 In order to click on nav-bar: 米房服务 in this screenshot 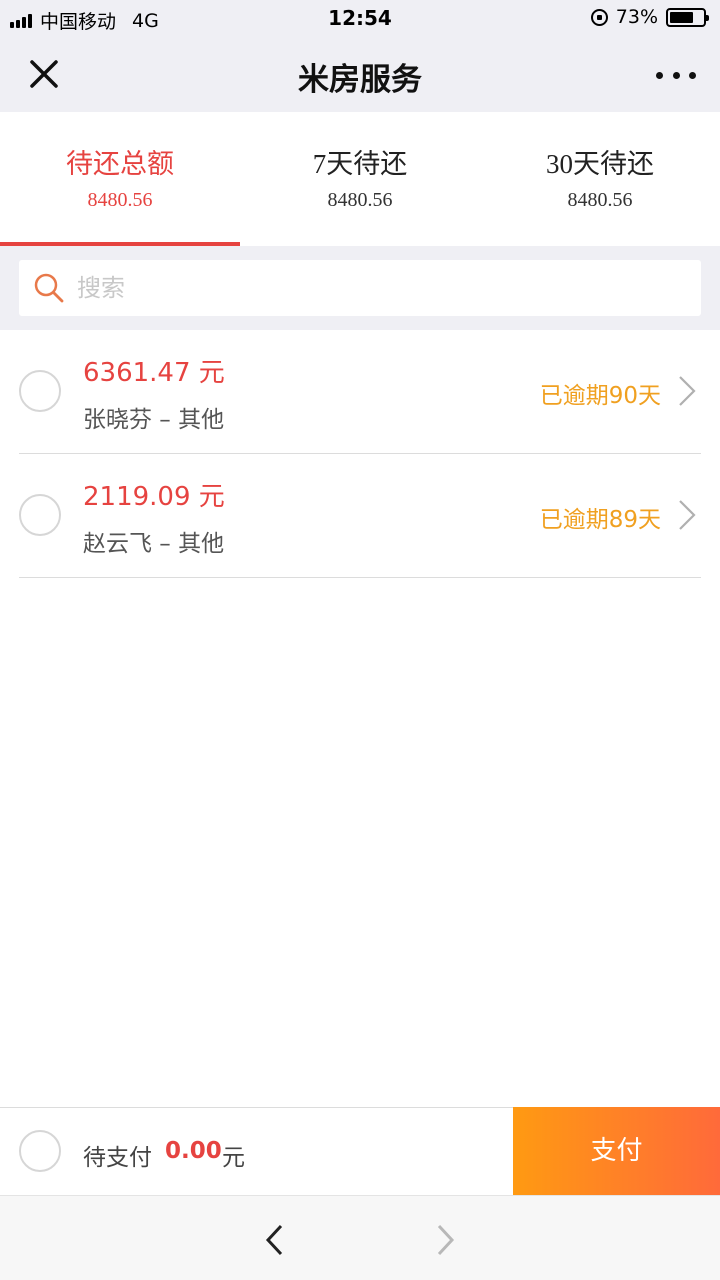, I will do `click(360, 74)`.